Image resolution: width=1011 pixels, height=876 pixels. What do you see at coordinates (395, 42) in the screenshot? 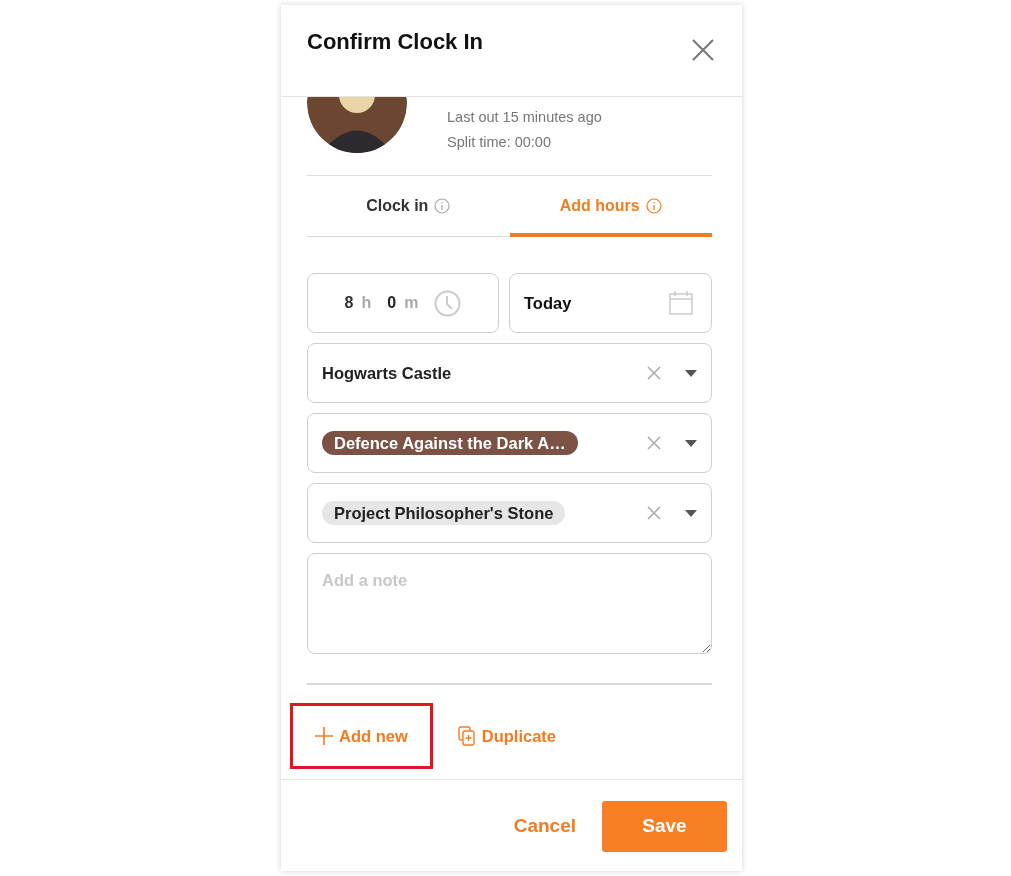
I see `dialog-title: Confirm Clock In` at bounding box center [395, 42].